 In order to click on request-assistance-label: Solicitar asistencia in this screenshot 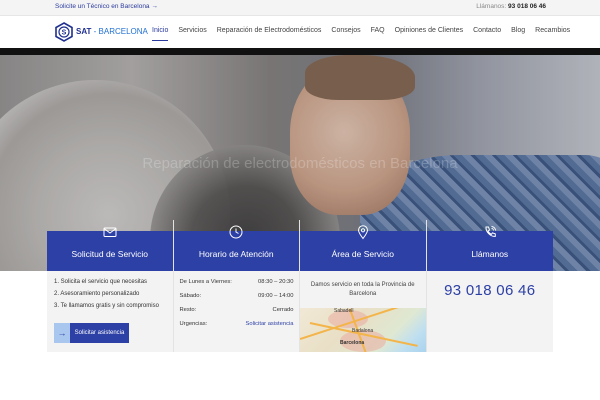, I will do `click(99, 333)`.